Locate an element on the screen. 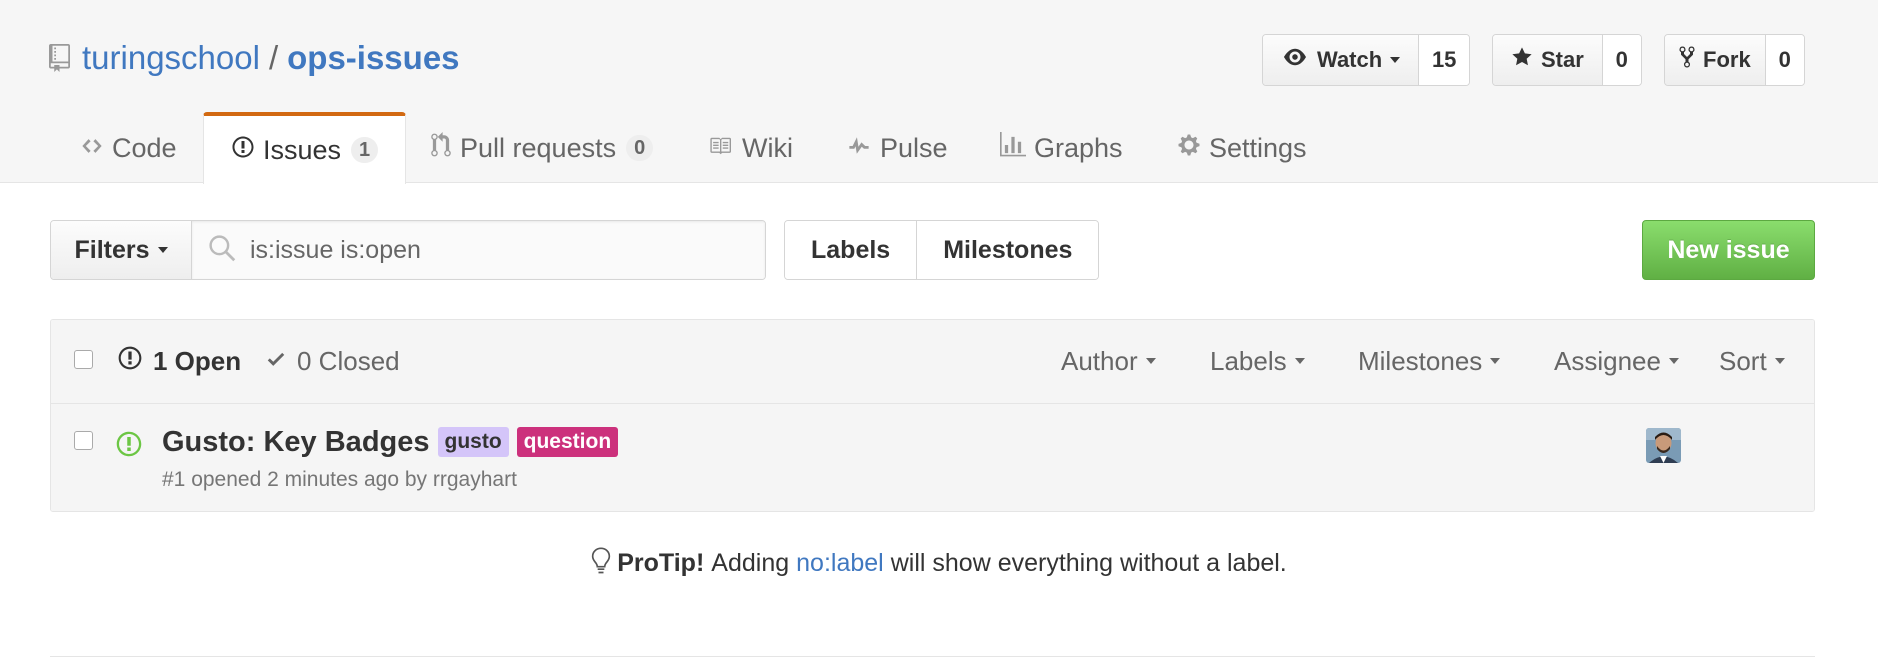 The image size is (1878, 670). label-question: question is located at coordinates (567, 442).